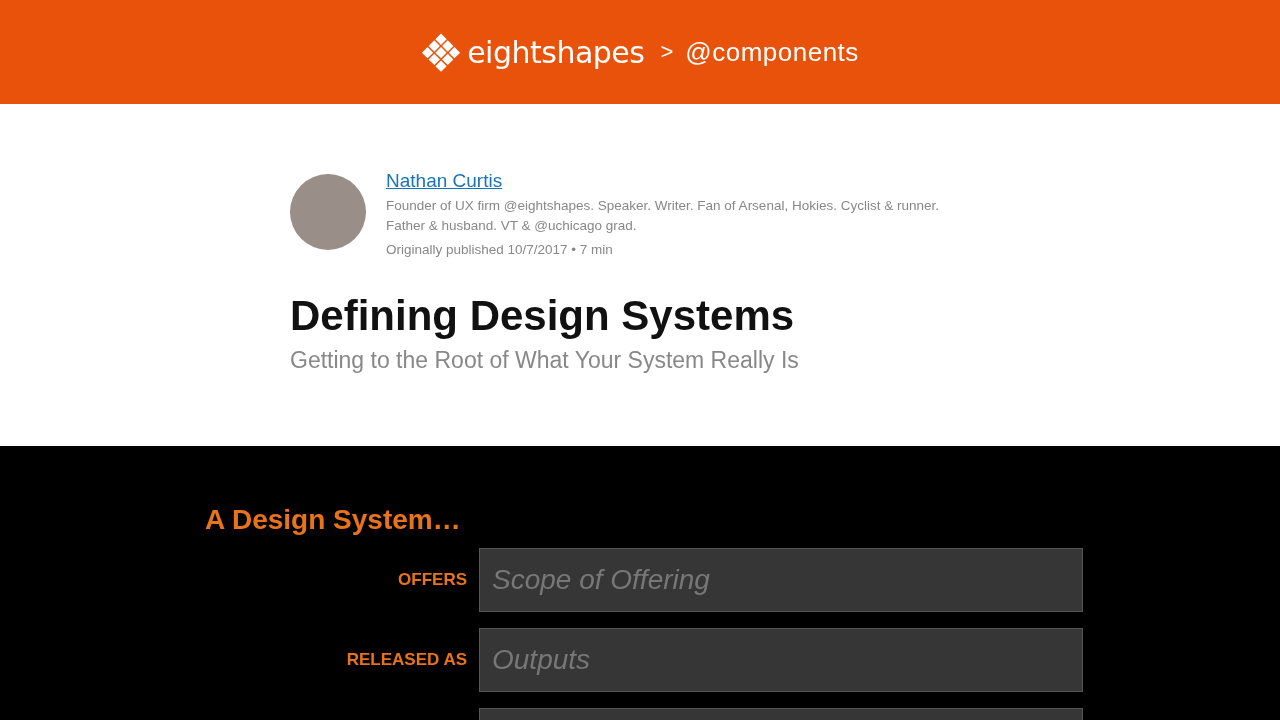 This screenshot has height=720, width=1280. What do you see at coordinates (406, 660) in the screenshot?
I see `row-label: RELEASED AS` at bounding box center [406, 660].